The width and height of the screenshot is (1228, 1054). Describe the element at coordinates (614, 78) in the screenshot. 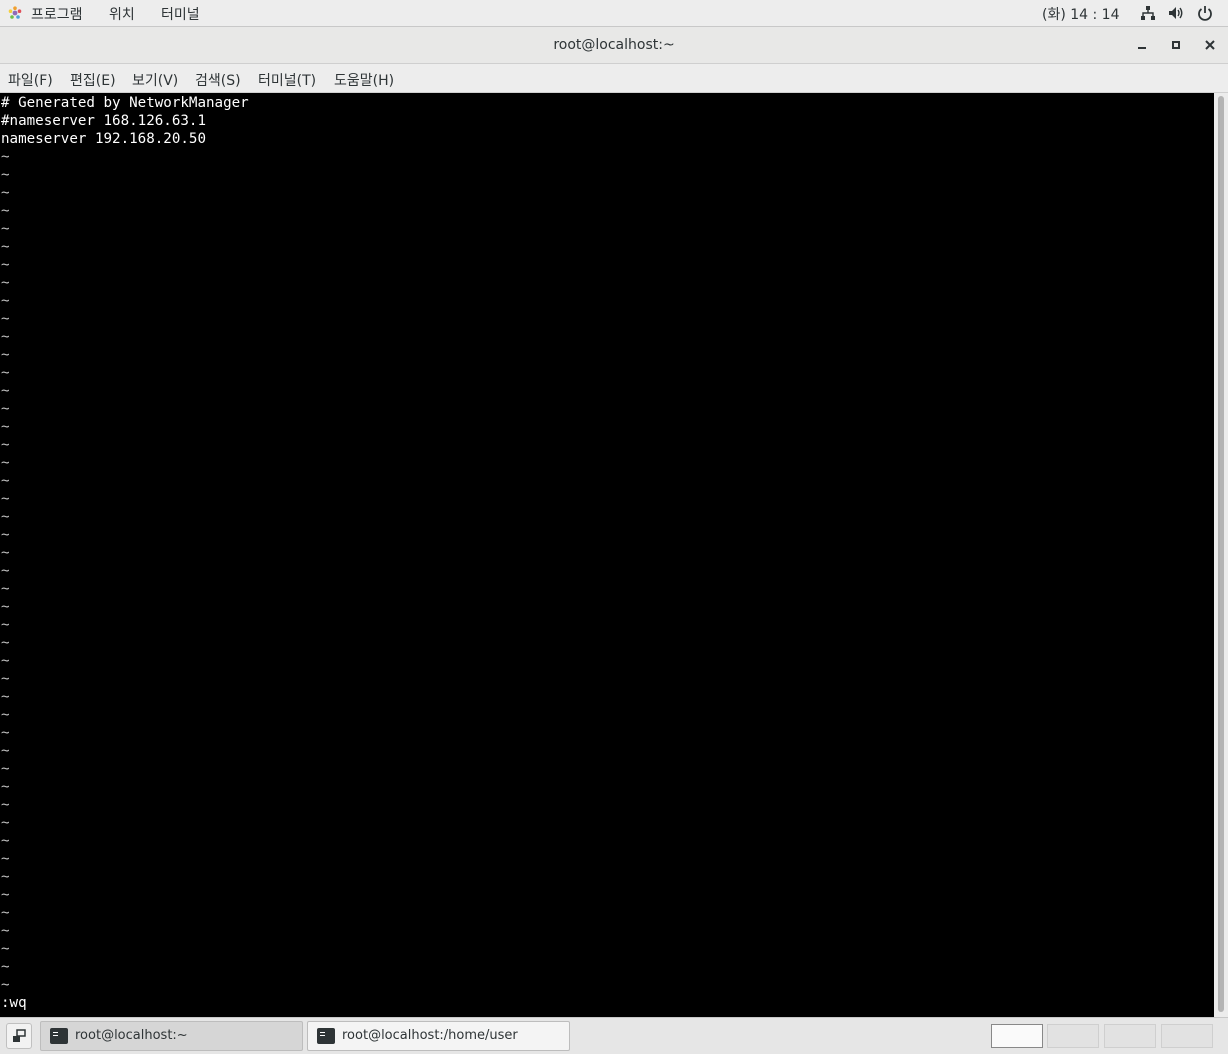

I see `terminal-menubar: 파일(F) 편집(E) 보기(V) 검색(S) 터미널(T) 도움말(H)` at that location.